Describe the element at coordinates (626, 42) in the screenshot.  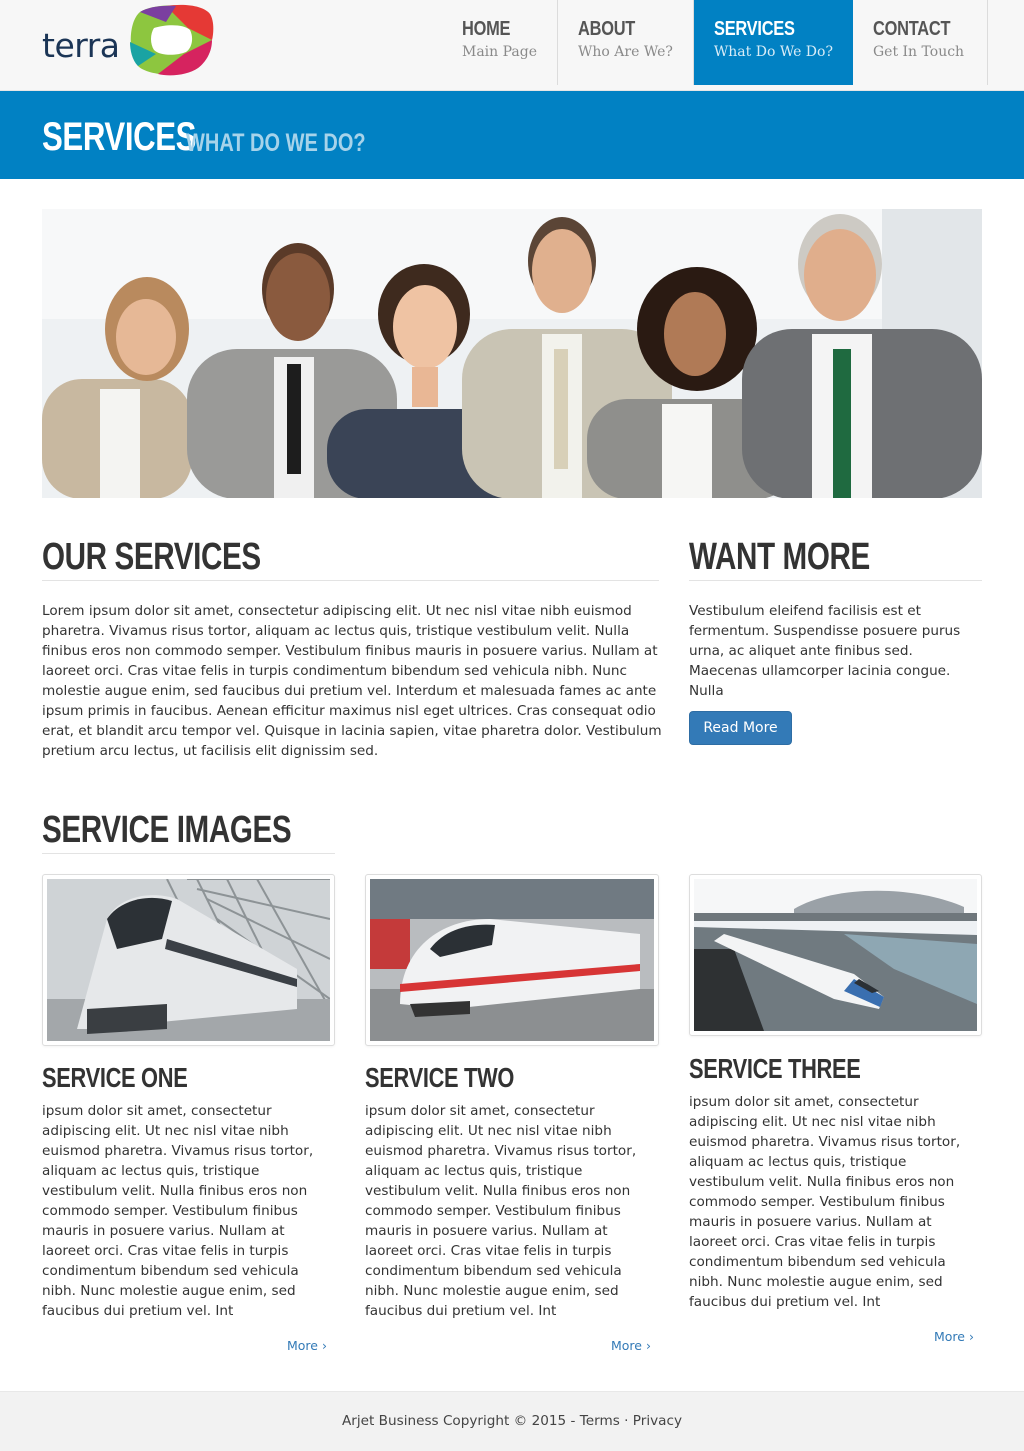
I see `nav-item-about: About Who Are We?` at that location.